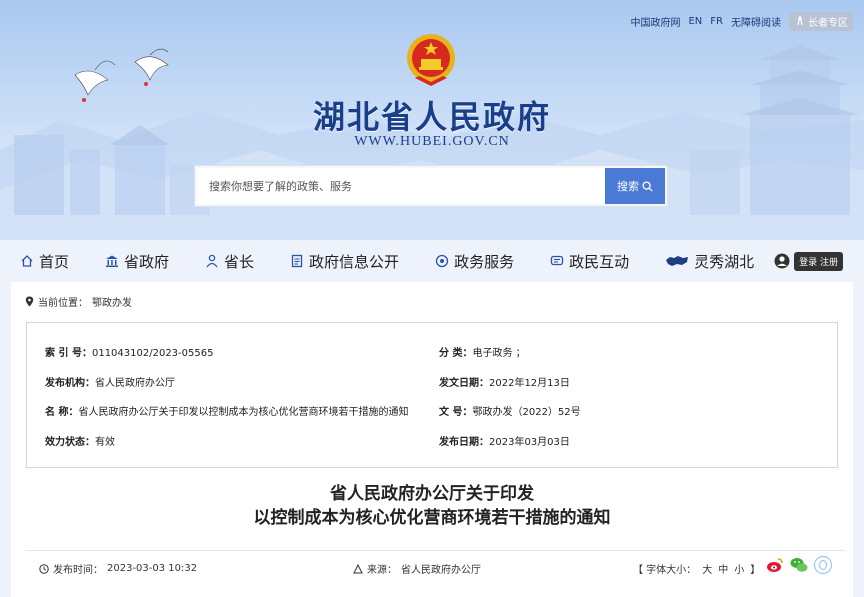 This screenshot has height=597, width=864. What do you see at coordinates (464, 383) in the screenshot?
I see `meta-issue-date-key: 发文日期：` at bounding box center [464, 383].